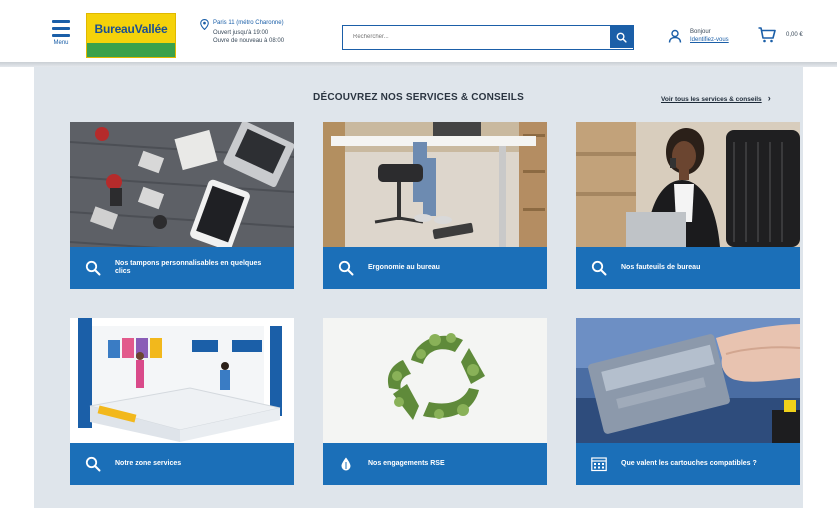 The image size is (837, 508). What do you see at coordinates (131, 50) in the screenshot?
I see `logo-stripe` at bounding box center [131, 50].